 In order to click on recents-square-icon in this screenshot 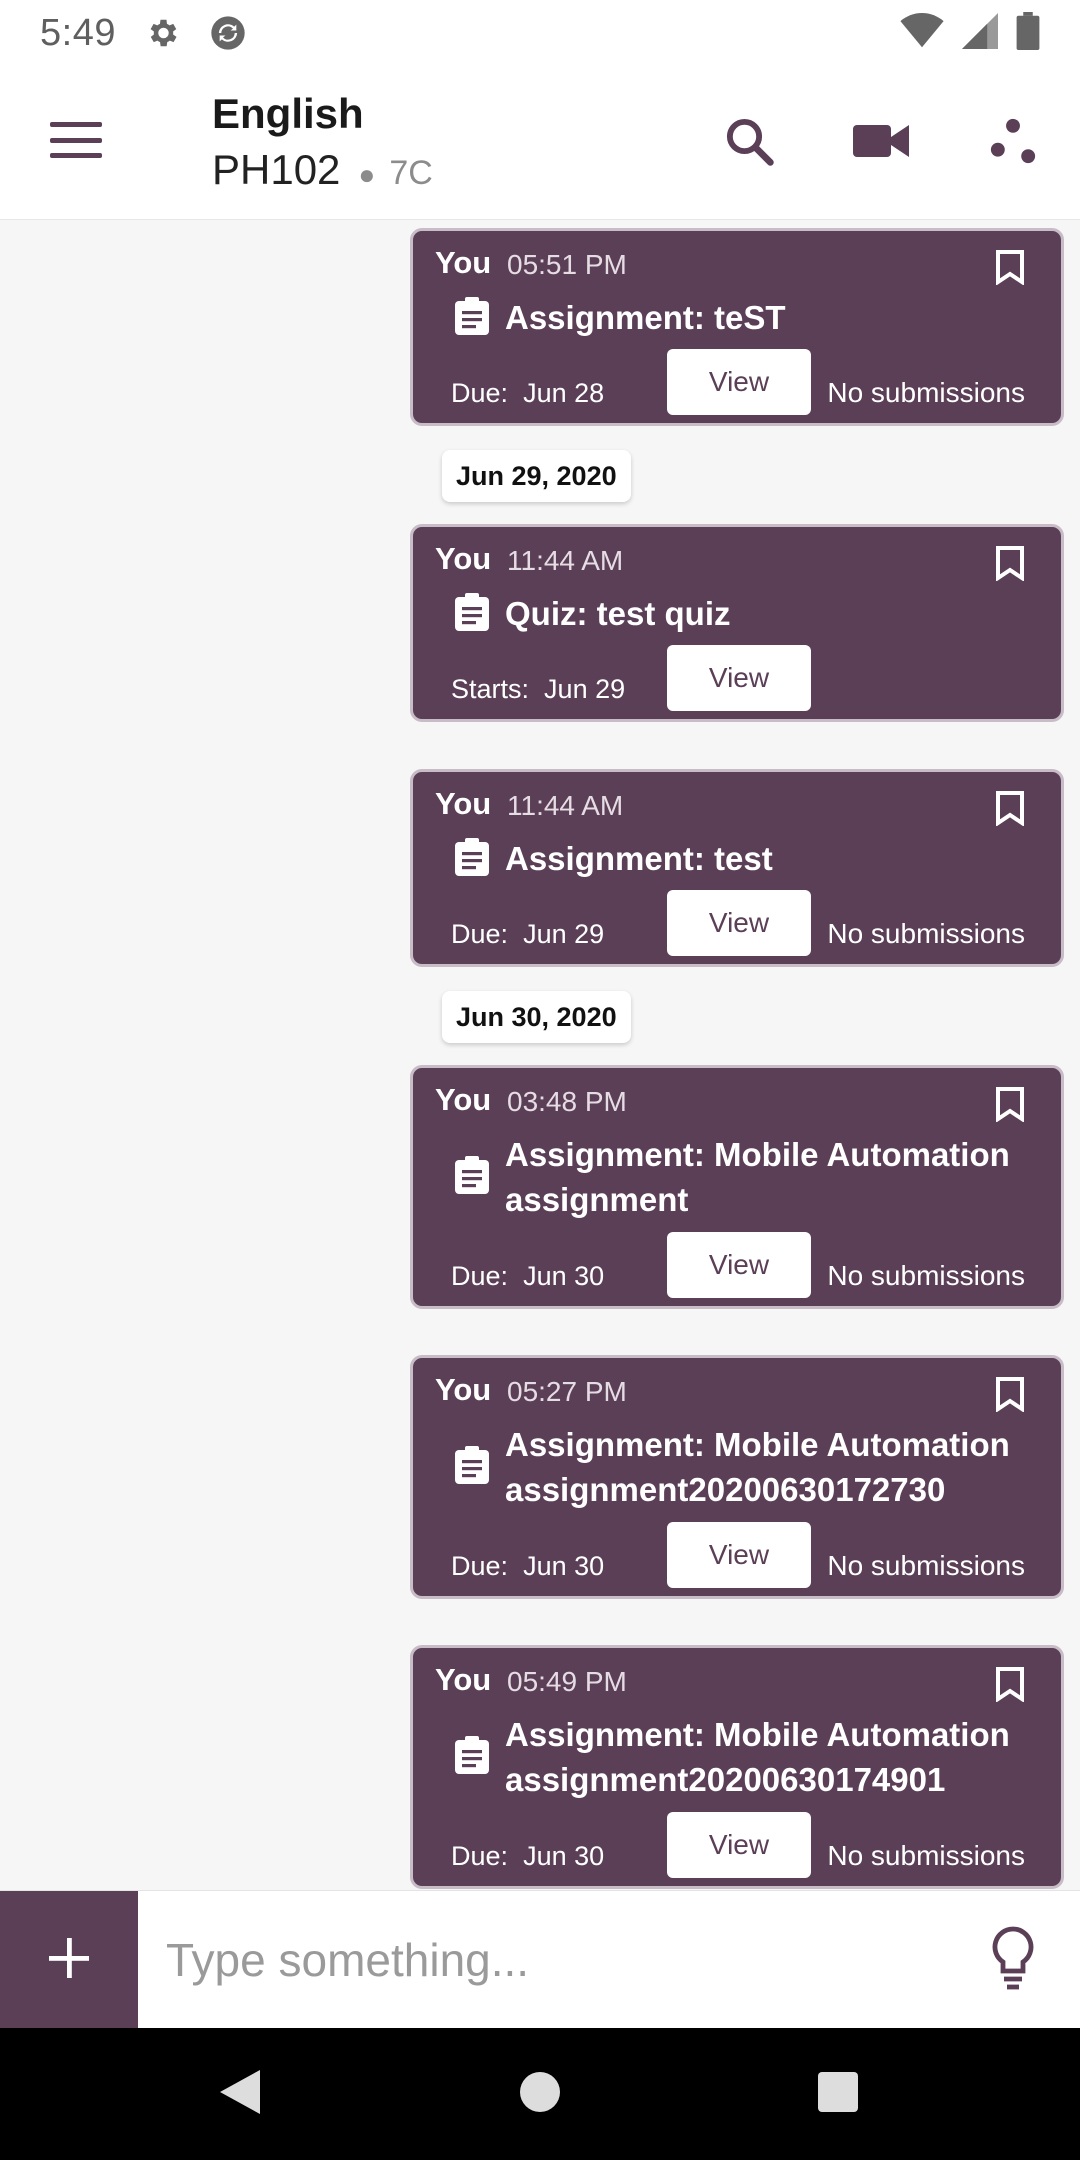, I will do `click(838, 2094)`.